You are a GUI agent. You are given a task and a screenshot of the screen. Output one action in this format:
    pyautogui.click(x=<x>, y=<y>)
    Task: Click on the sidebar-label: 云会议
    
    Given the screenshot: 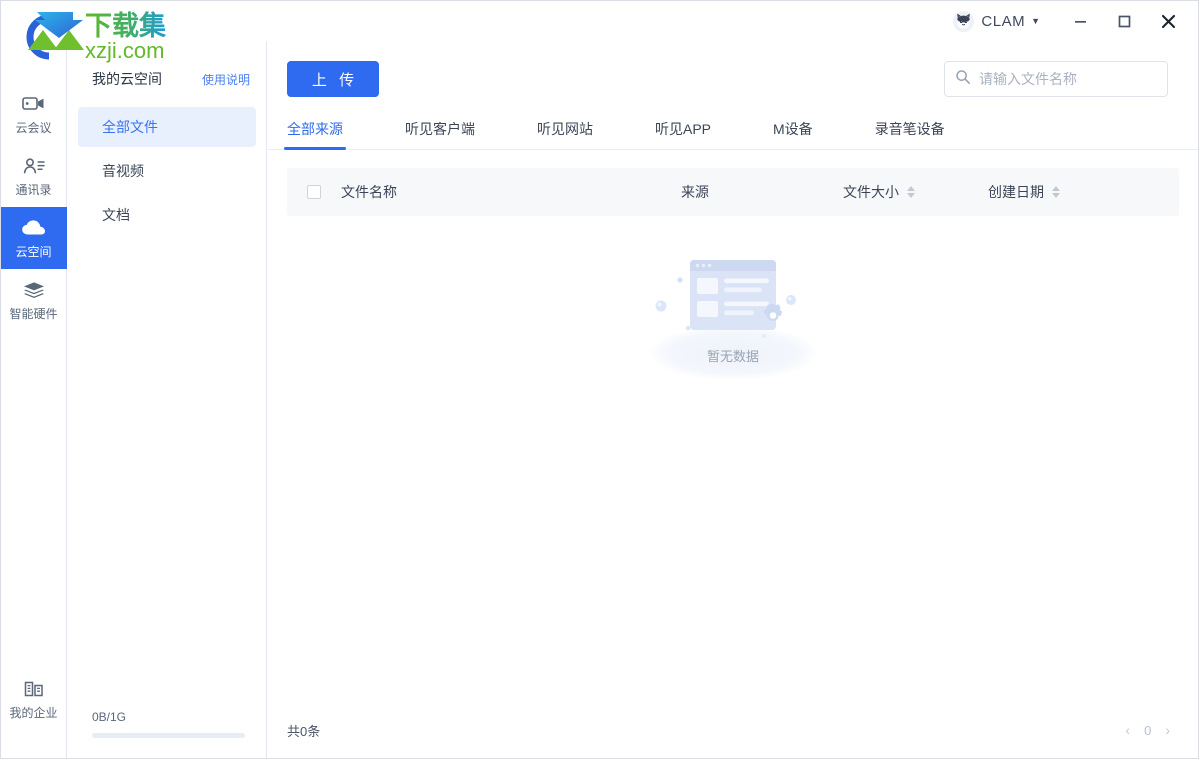 What is the action you would take?
    pyautogui.click(x=33, y=127)
    